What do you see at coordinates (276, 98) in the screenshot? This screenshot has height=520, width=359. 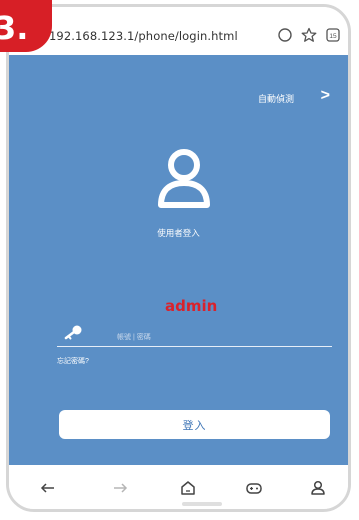 I see `auto-detect-label: 自動偵測` at bounding box center [276, 98].